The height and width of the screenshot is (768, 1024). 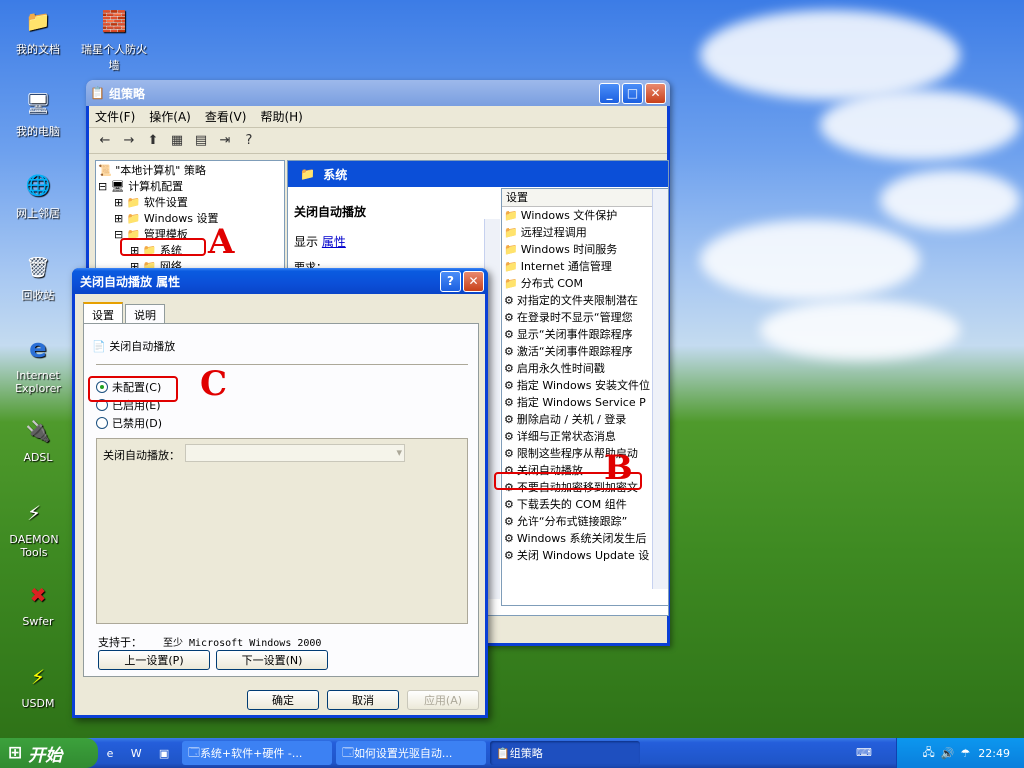 What do you see at coordinates (38, 112) in the screenshot?
I see `desktop-icon-my-computer: 🖥 我的电脑` at bounding box center [38, 112].